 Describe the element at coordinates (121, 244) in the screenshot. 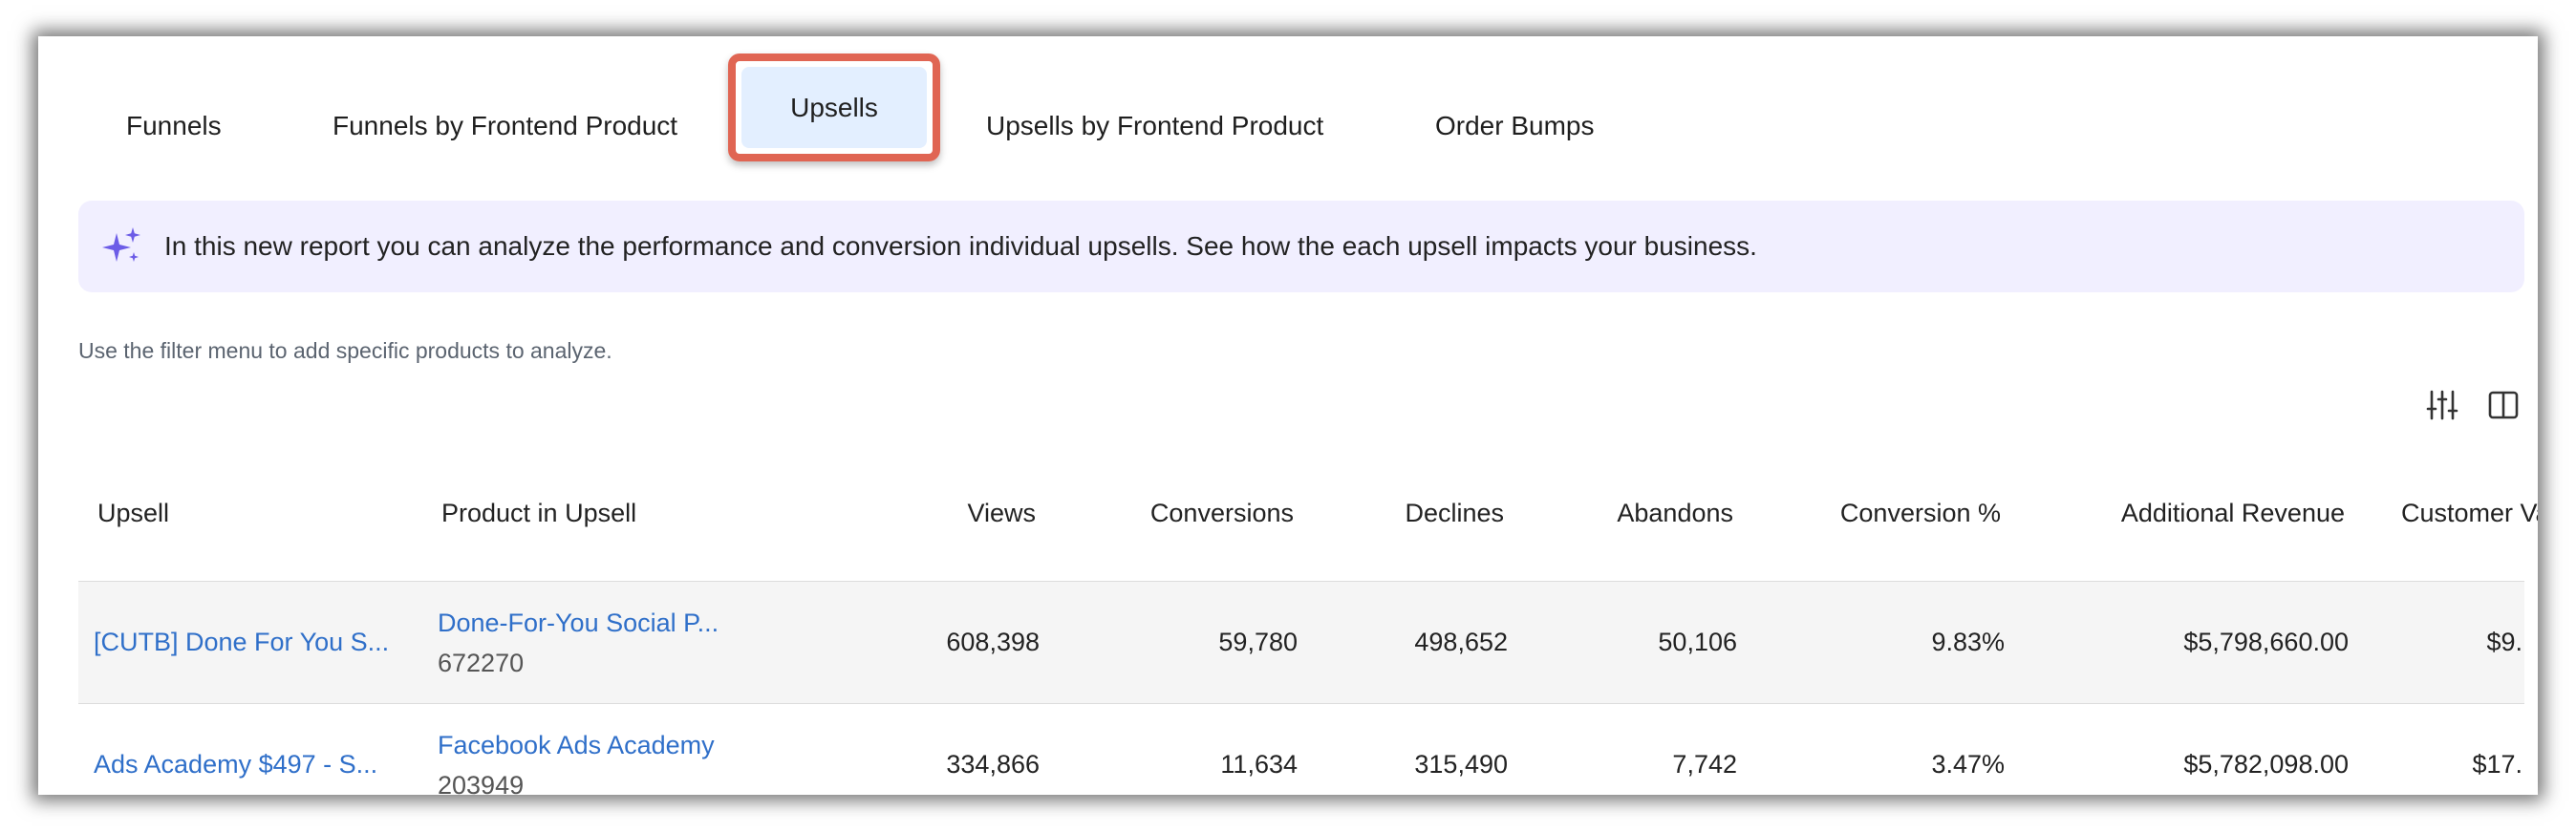

I see `sparkle-icon` at that location.